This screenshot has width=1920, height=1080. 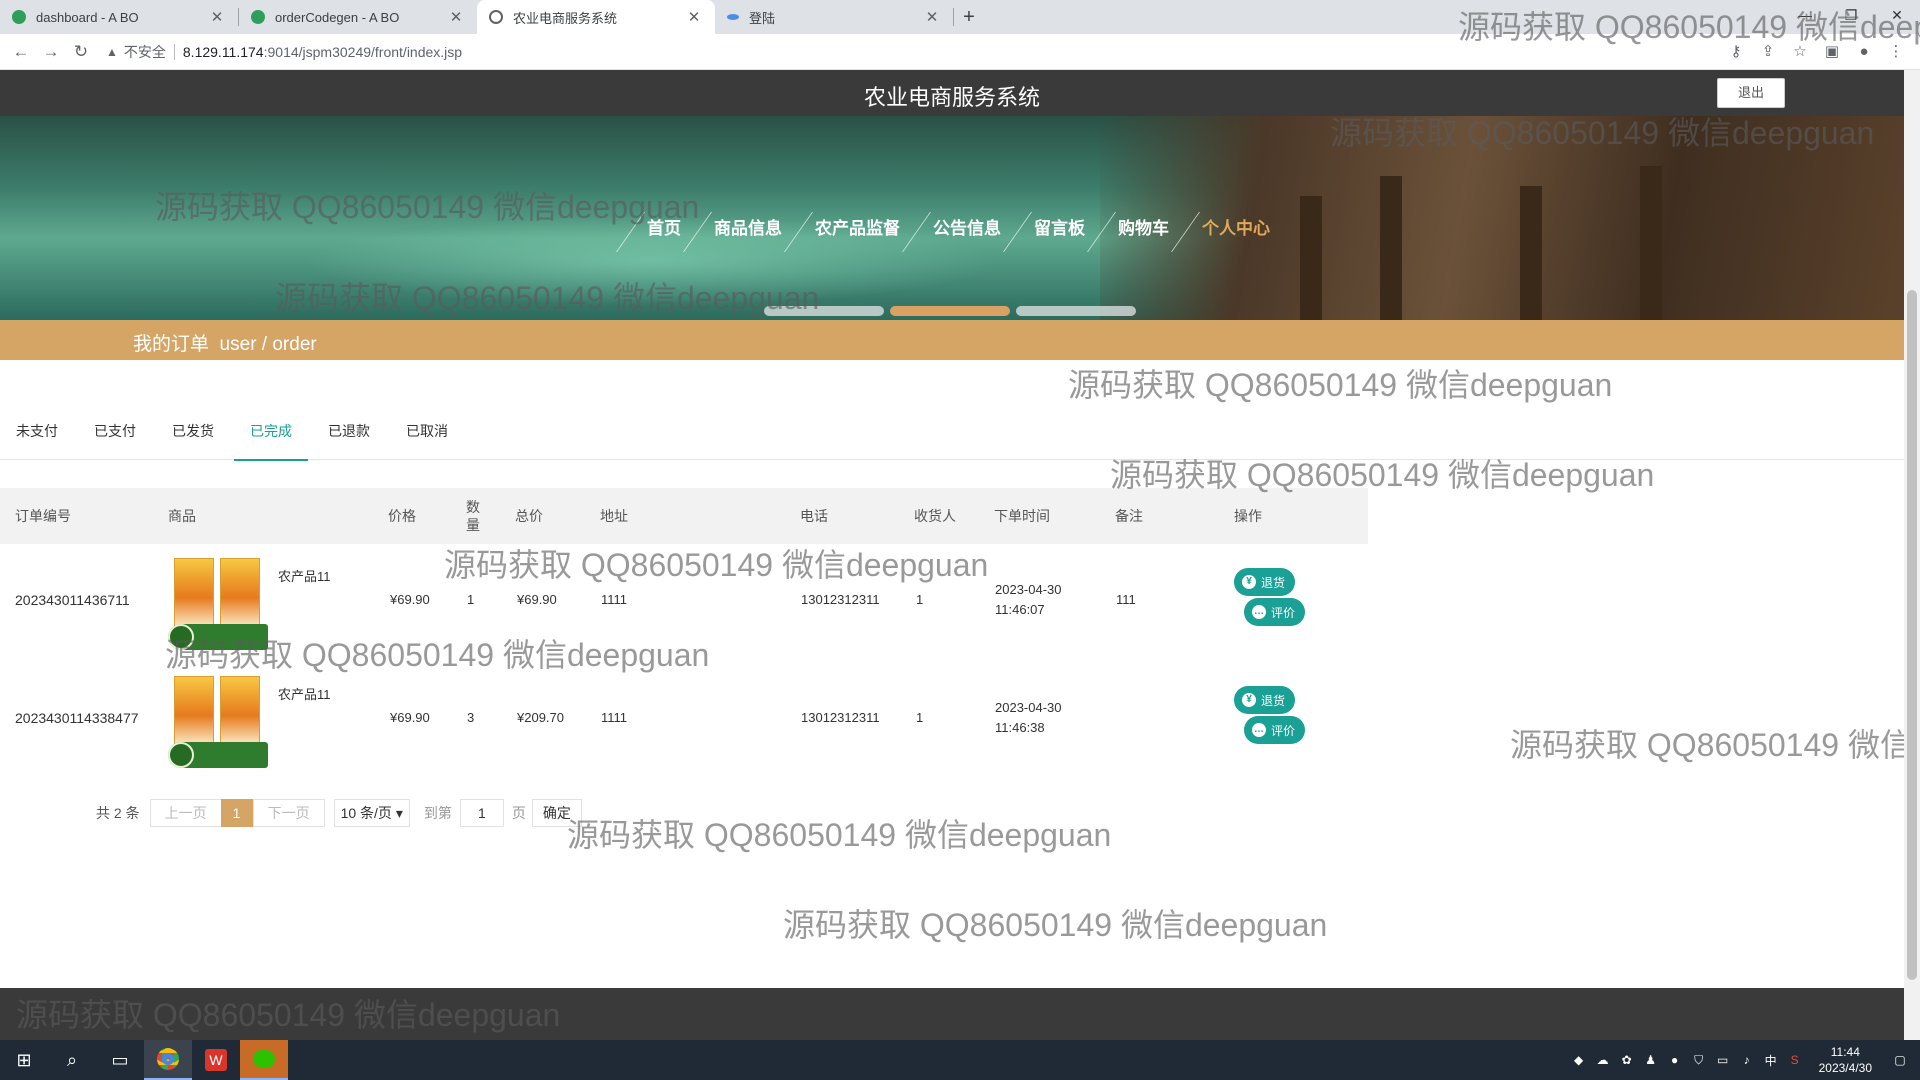 I want to click on nav-item-personal-center: 个人中心, so click(x=1236, y=232).